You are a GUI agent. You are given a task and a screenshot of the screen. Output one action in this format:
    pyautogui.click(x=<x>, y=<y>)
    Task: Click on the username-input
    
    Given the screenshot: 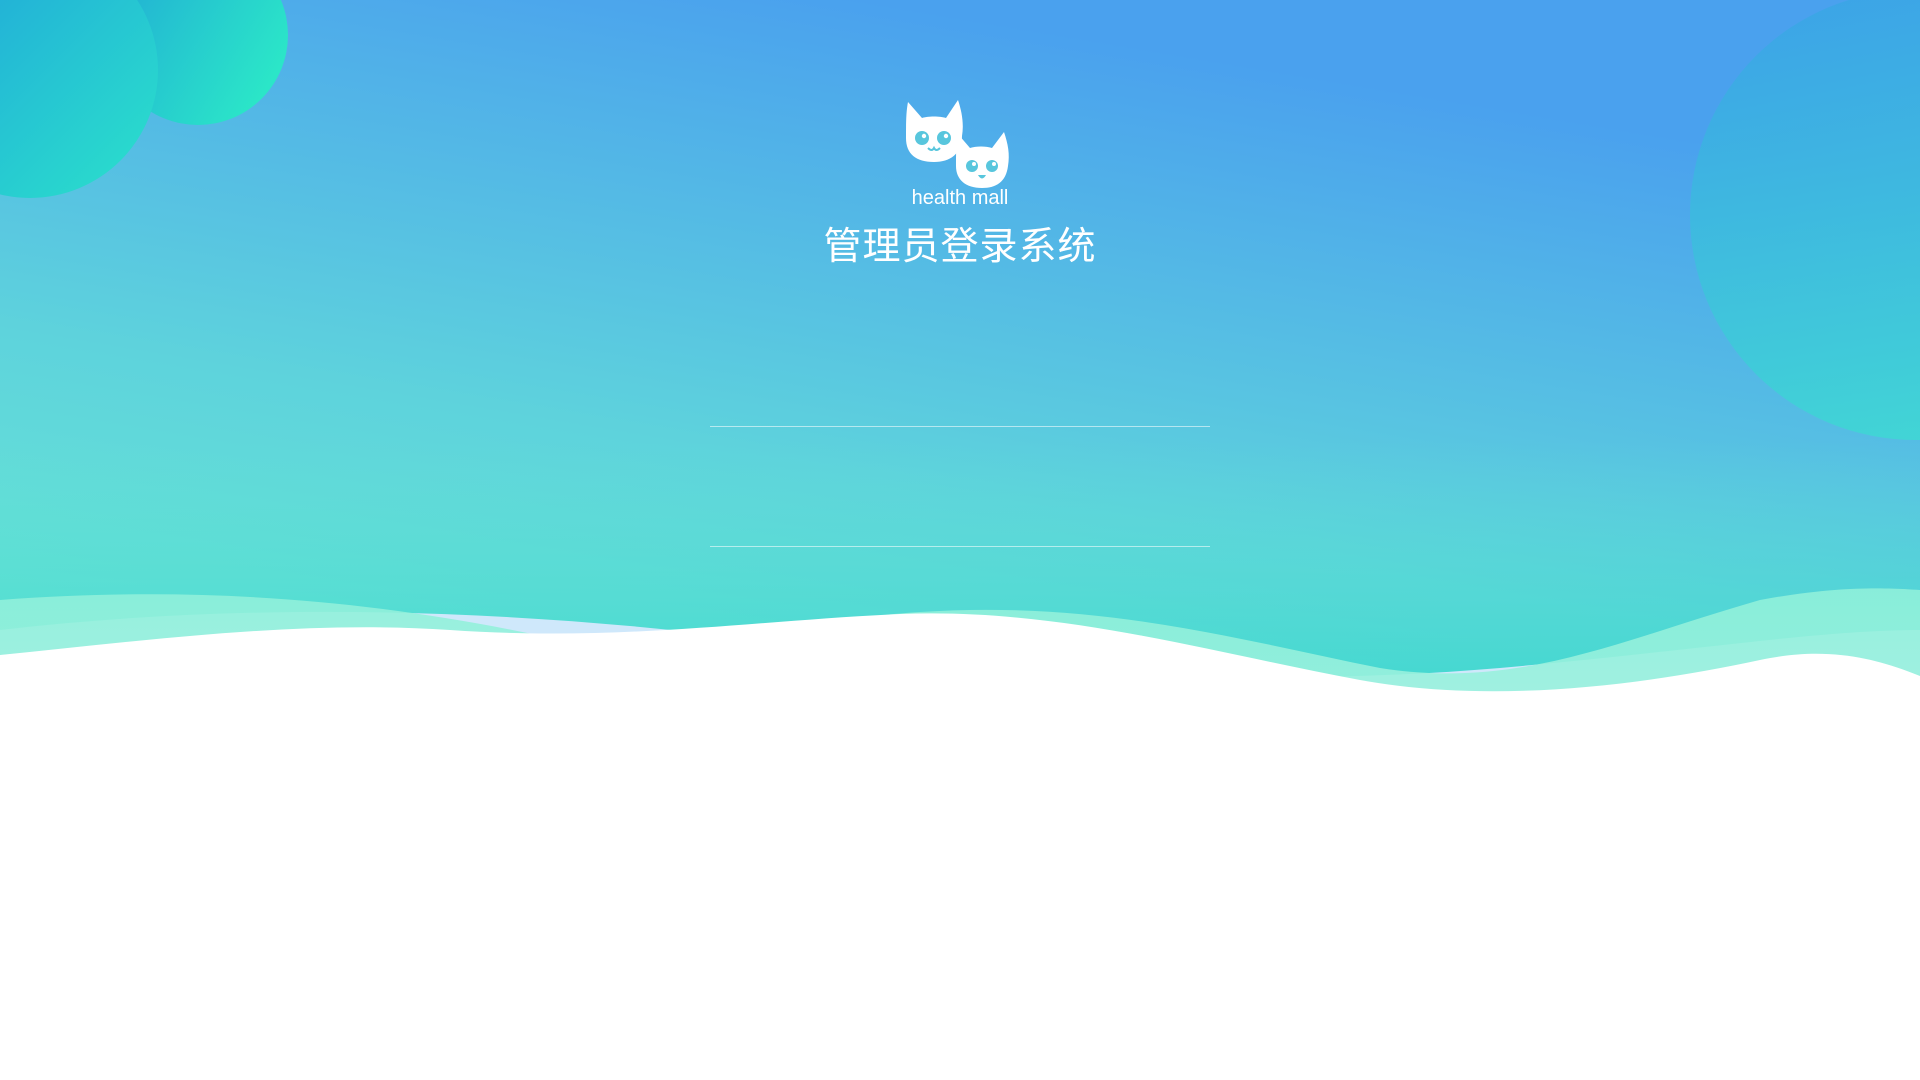 What is the action you would take?
    pyautogui.click(x=960, y=405)
    